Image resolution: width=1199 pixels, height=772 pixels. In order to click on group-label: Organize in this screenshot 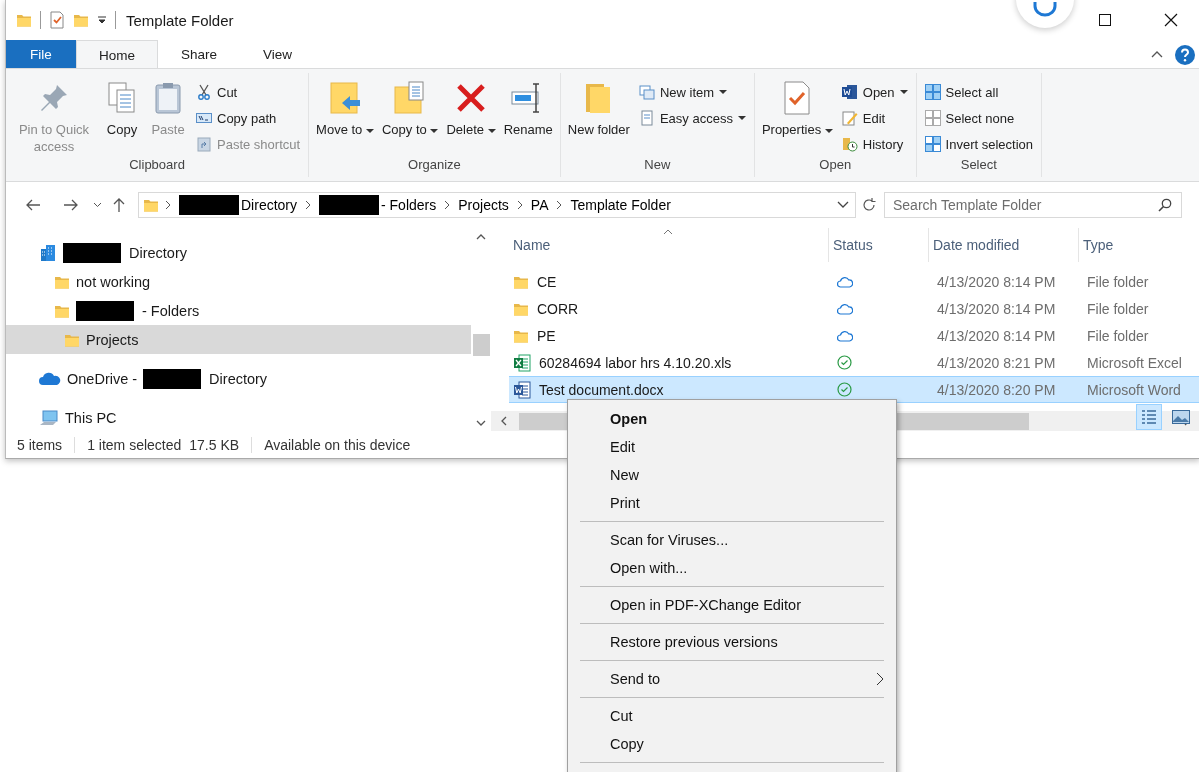, I will do `click(434, 165)`.